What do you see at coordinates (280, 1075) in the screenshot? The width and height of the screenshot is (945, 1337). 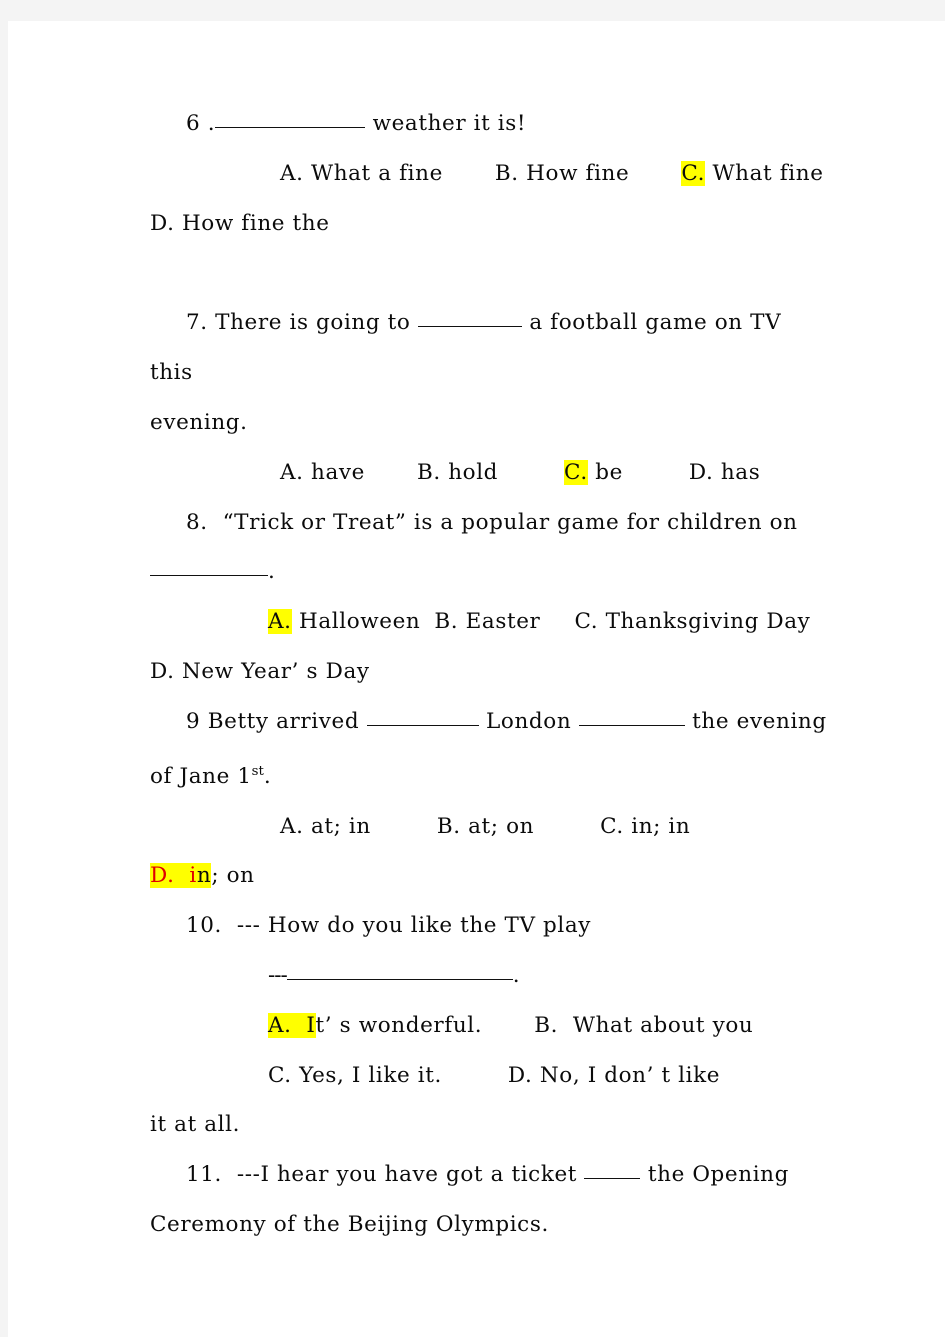 I see `question-10-option-c-label: C.` at bounding box center [280, 1075].